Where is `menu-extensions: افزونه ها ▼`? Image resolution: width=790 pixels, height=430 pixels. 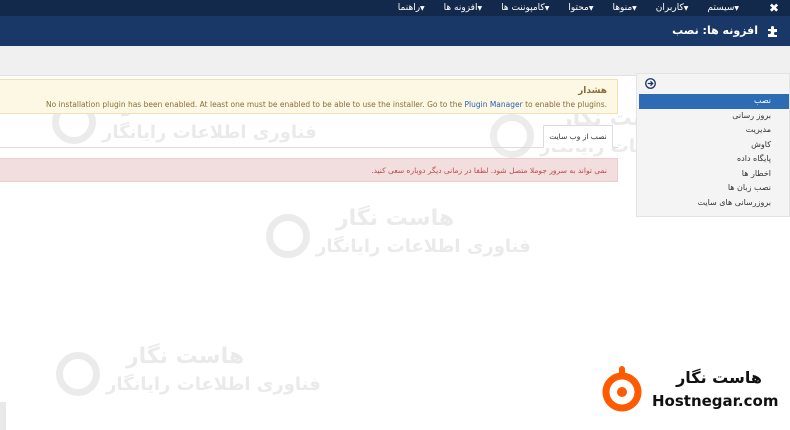
menu-extensions: افزونه ها ▼ is located at coordinates (464, 8).